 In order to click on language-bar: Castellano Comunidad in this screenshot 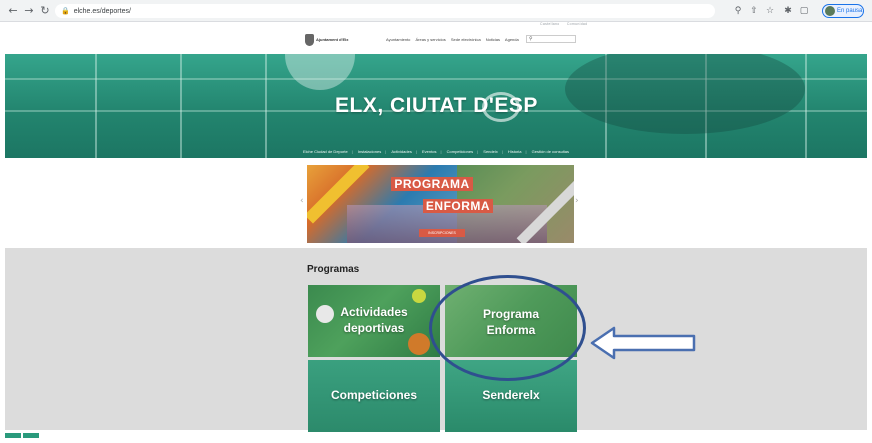, I will do `click(560, 24)`.